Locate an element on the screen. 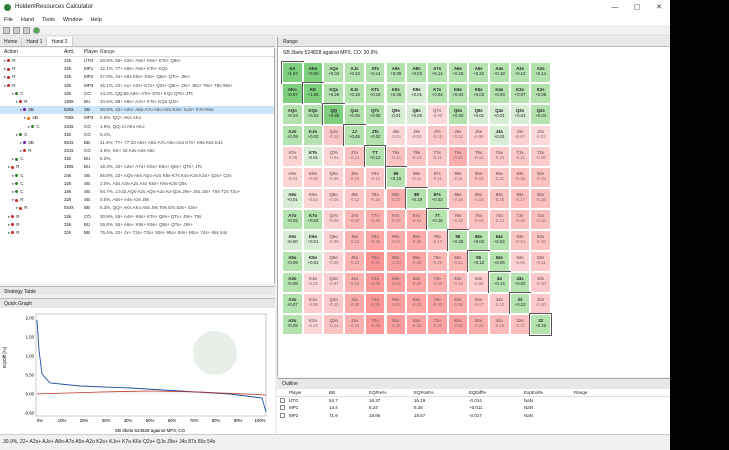 The width and height of the screenshot is (729, 450). hand-cell: 54o -0.08 is located at coordinates (478, 282).